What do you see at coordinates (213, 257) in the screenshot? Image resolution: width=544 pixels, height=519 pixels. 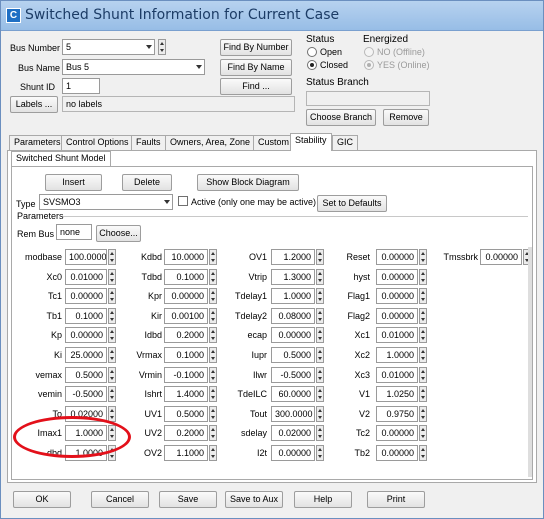 I see `param-spinner-kdbd` at bounding box center [213, 257].